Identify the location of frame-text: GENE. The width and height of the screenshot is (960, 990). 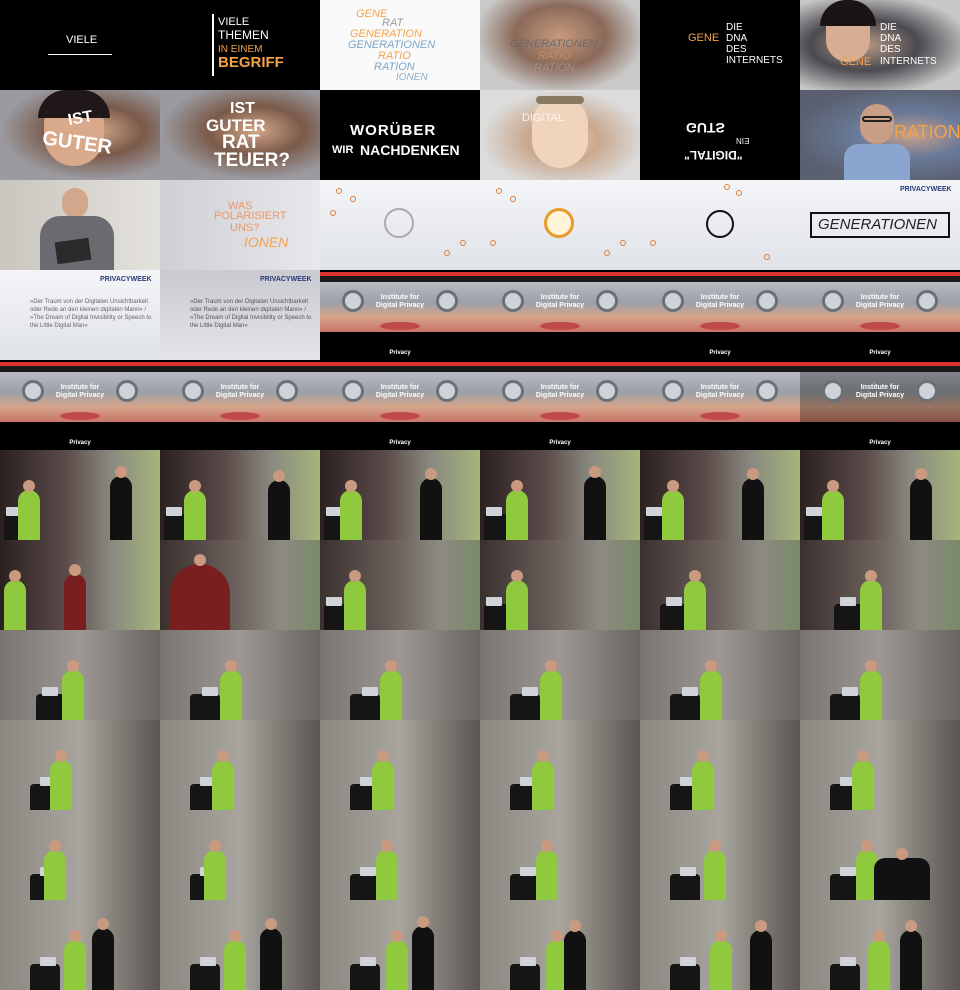
(856, 62).